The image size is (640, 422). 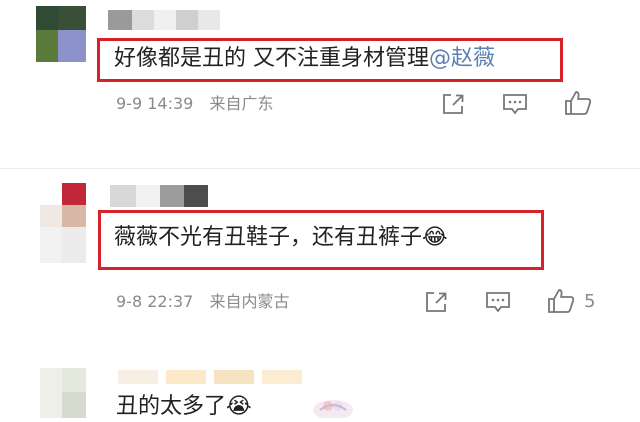 I want to click on sticker-image, so click(x=333, y=404).